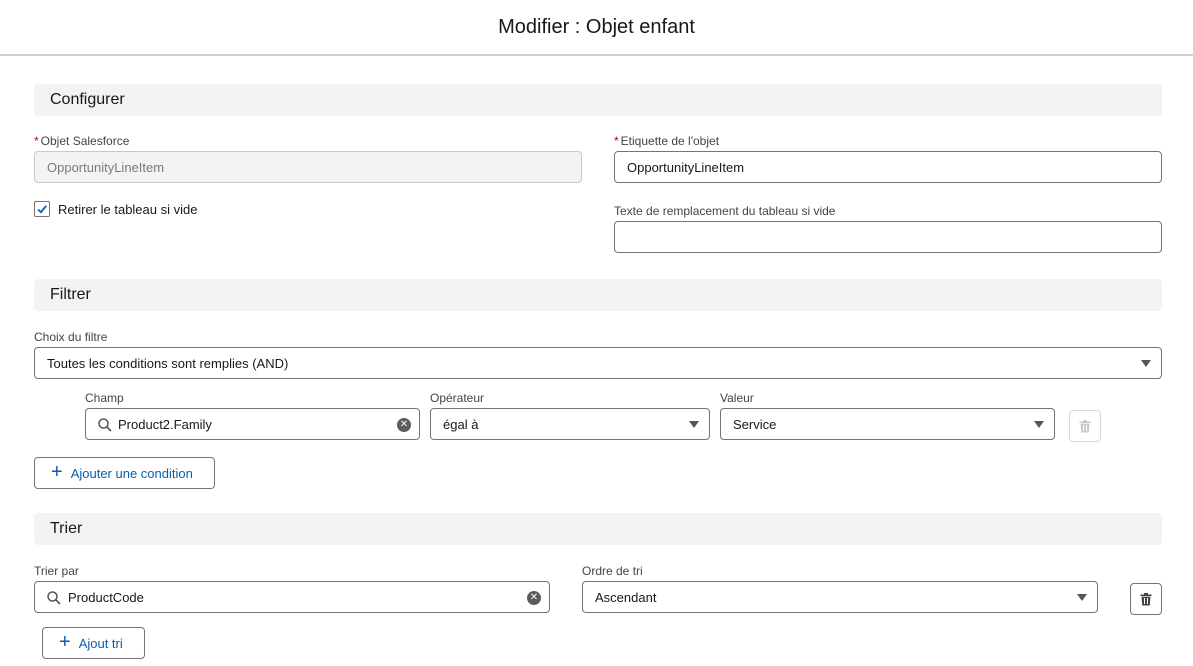 The image size is (1193, 666). I want to click on delete-condition-button, so click(1085, 426).